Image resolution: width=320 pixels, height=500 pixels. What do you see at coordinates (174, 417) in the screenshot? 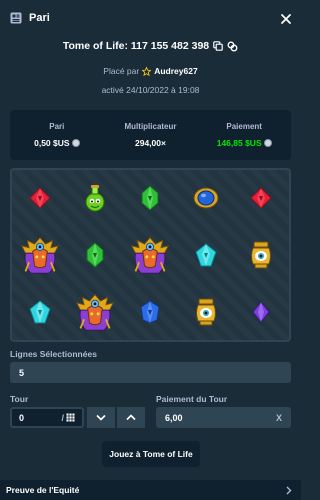
I see `round-payout-value: 6,00` at bounding box center [174, 417].